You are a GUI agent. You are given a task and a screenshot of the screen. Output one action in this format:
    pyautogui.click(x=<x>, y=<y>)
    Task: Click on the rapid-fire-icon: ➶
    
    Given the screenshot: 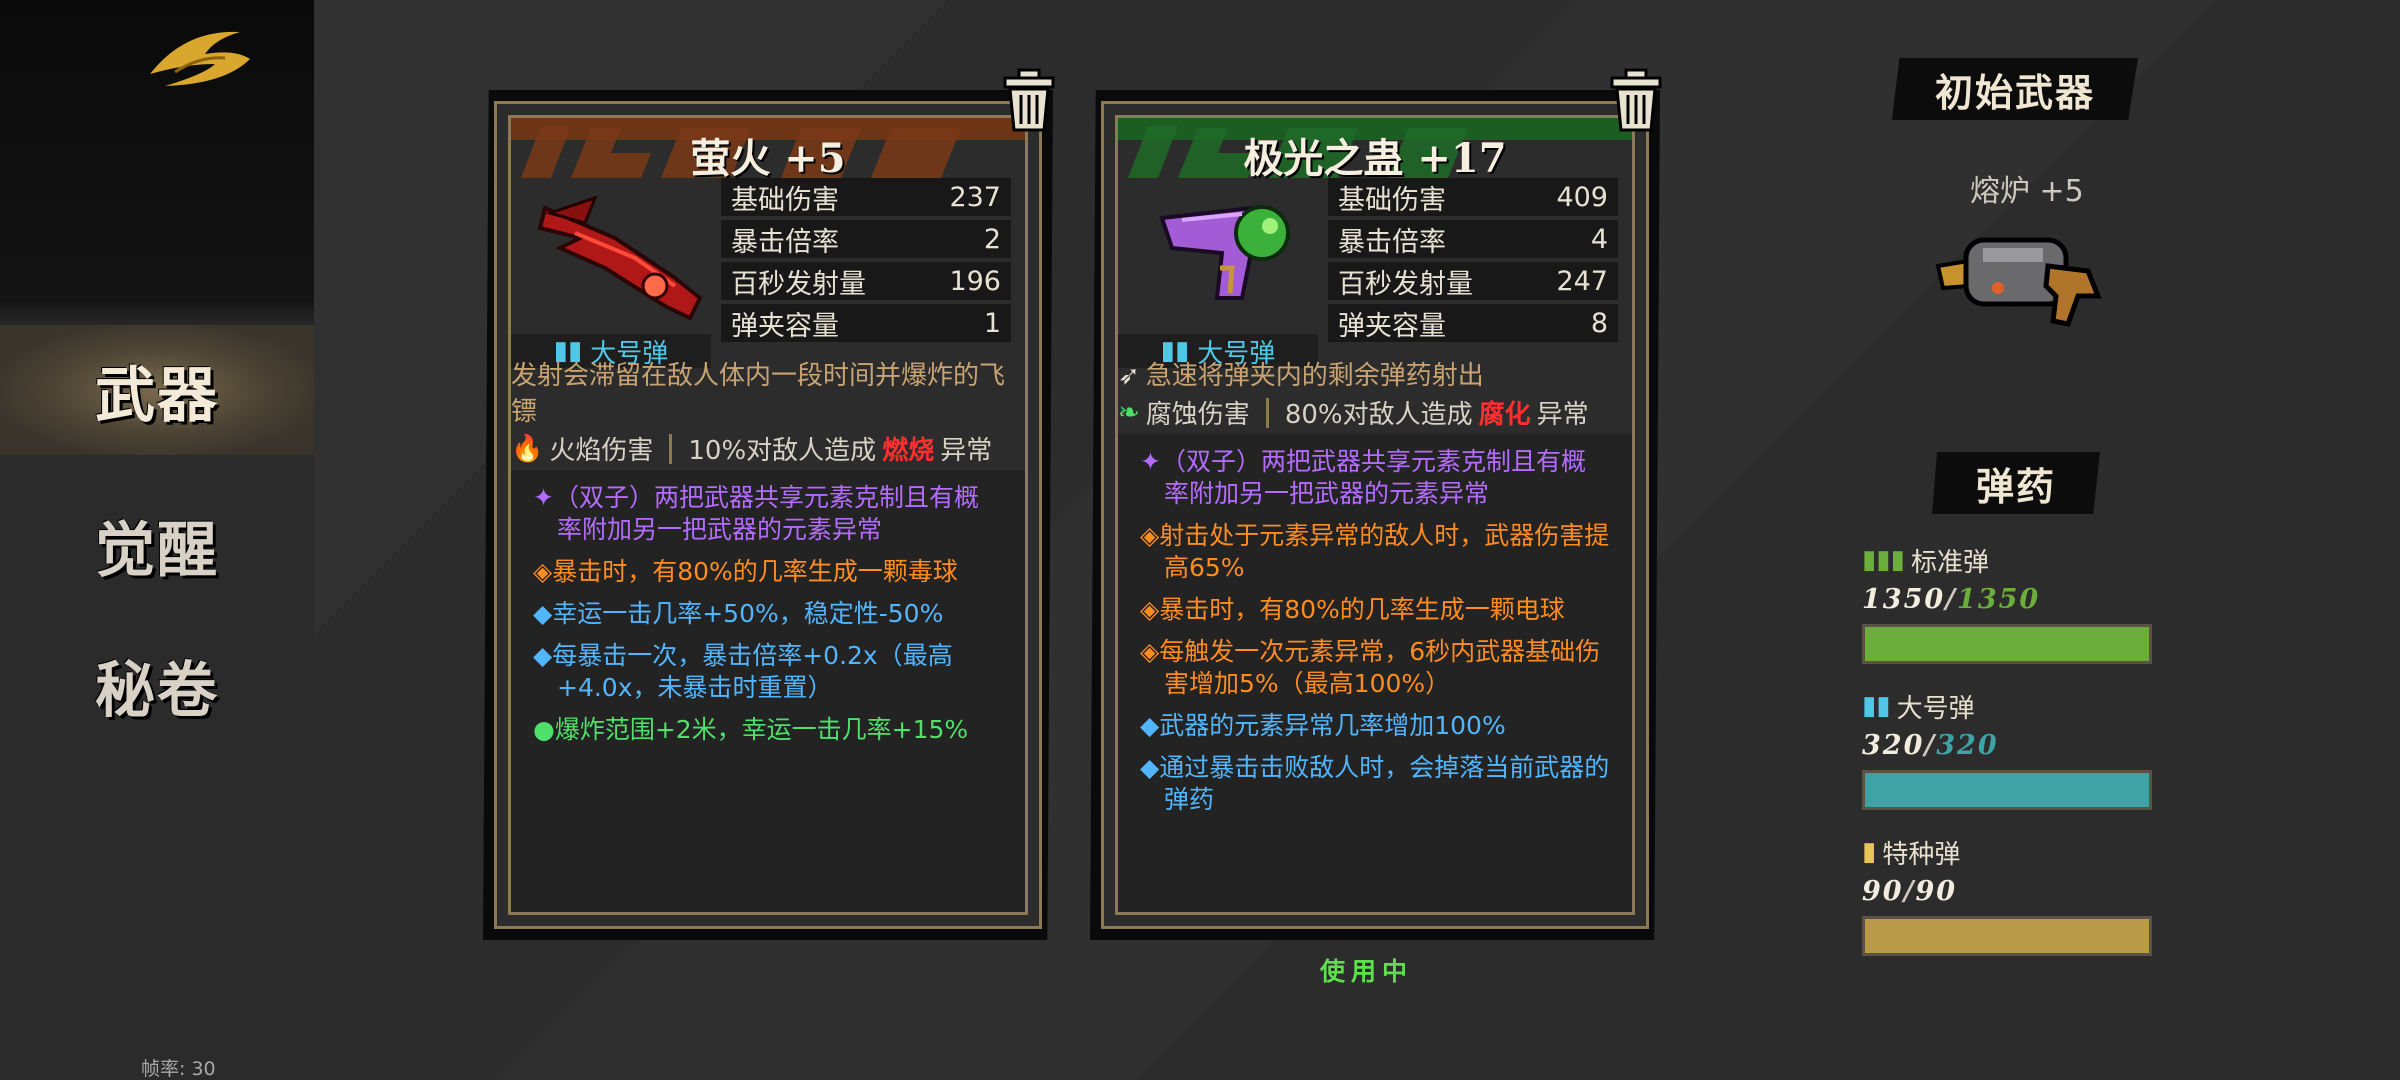 What is the action you would take?
    pyautogui.click(x=1129, y=376)
    